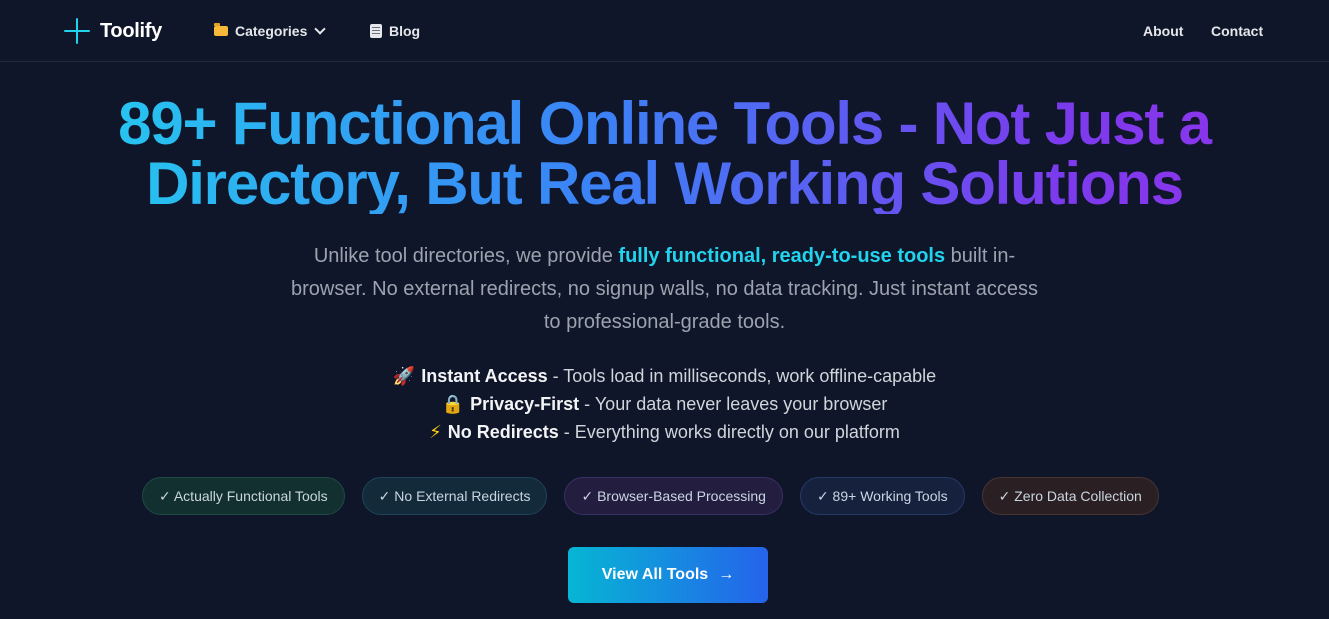  I want to click on lightning-icon: ⚡, so click(435, 432).